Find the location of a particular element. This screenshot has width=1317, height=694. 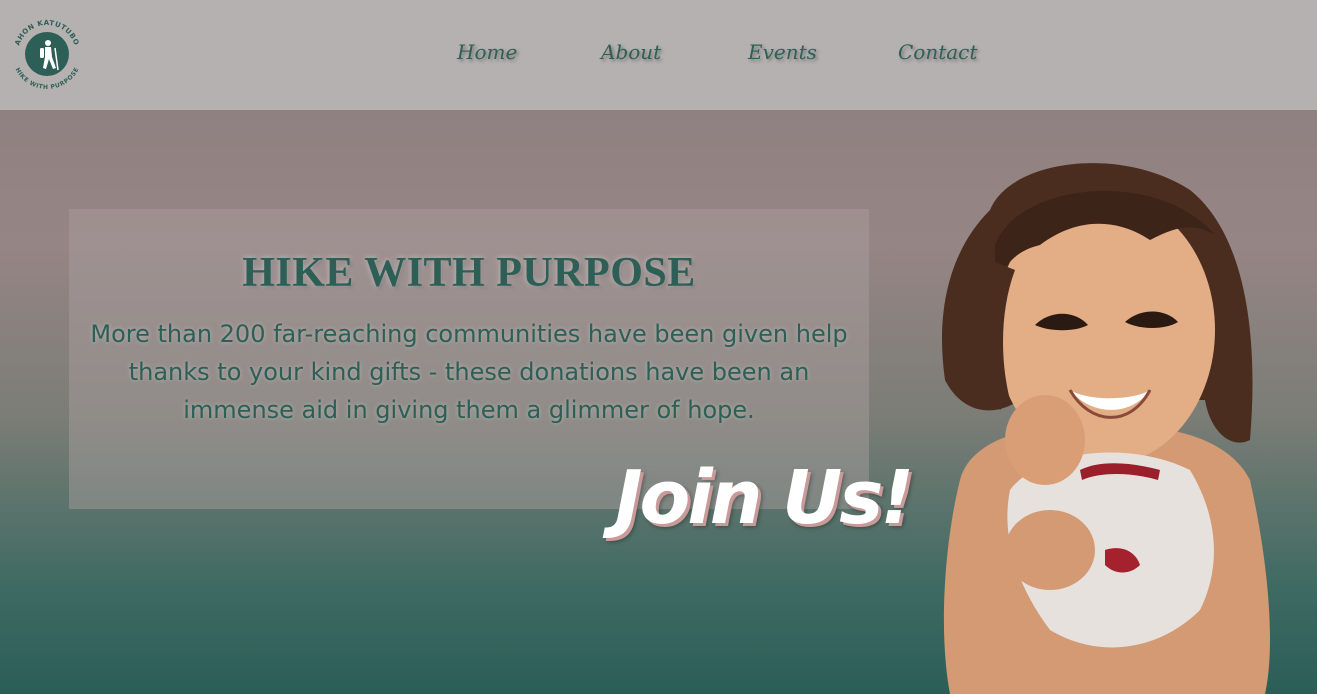

nav-events: Events is located at coordinates (782, 52).